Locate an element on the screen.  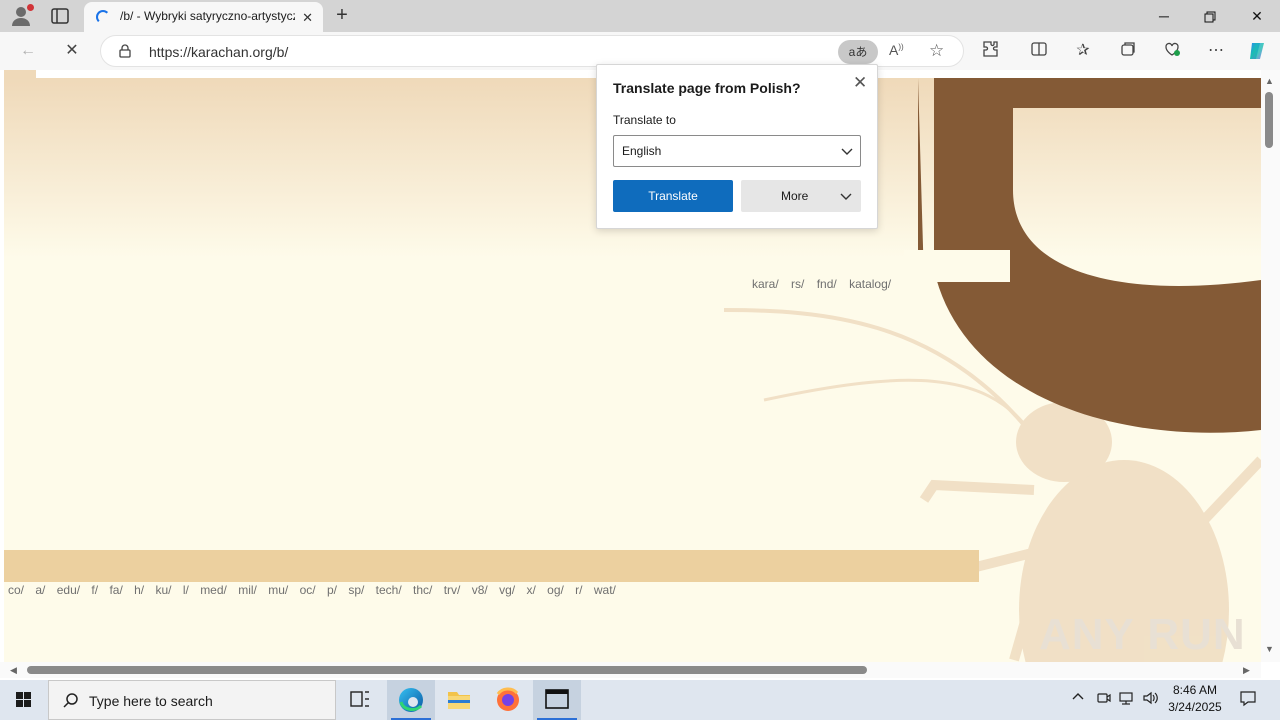
back-arrow-icon: ← is located at coordinates (28, 51).